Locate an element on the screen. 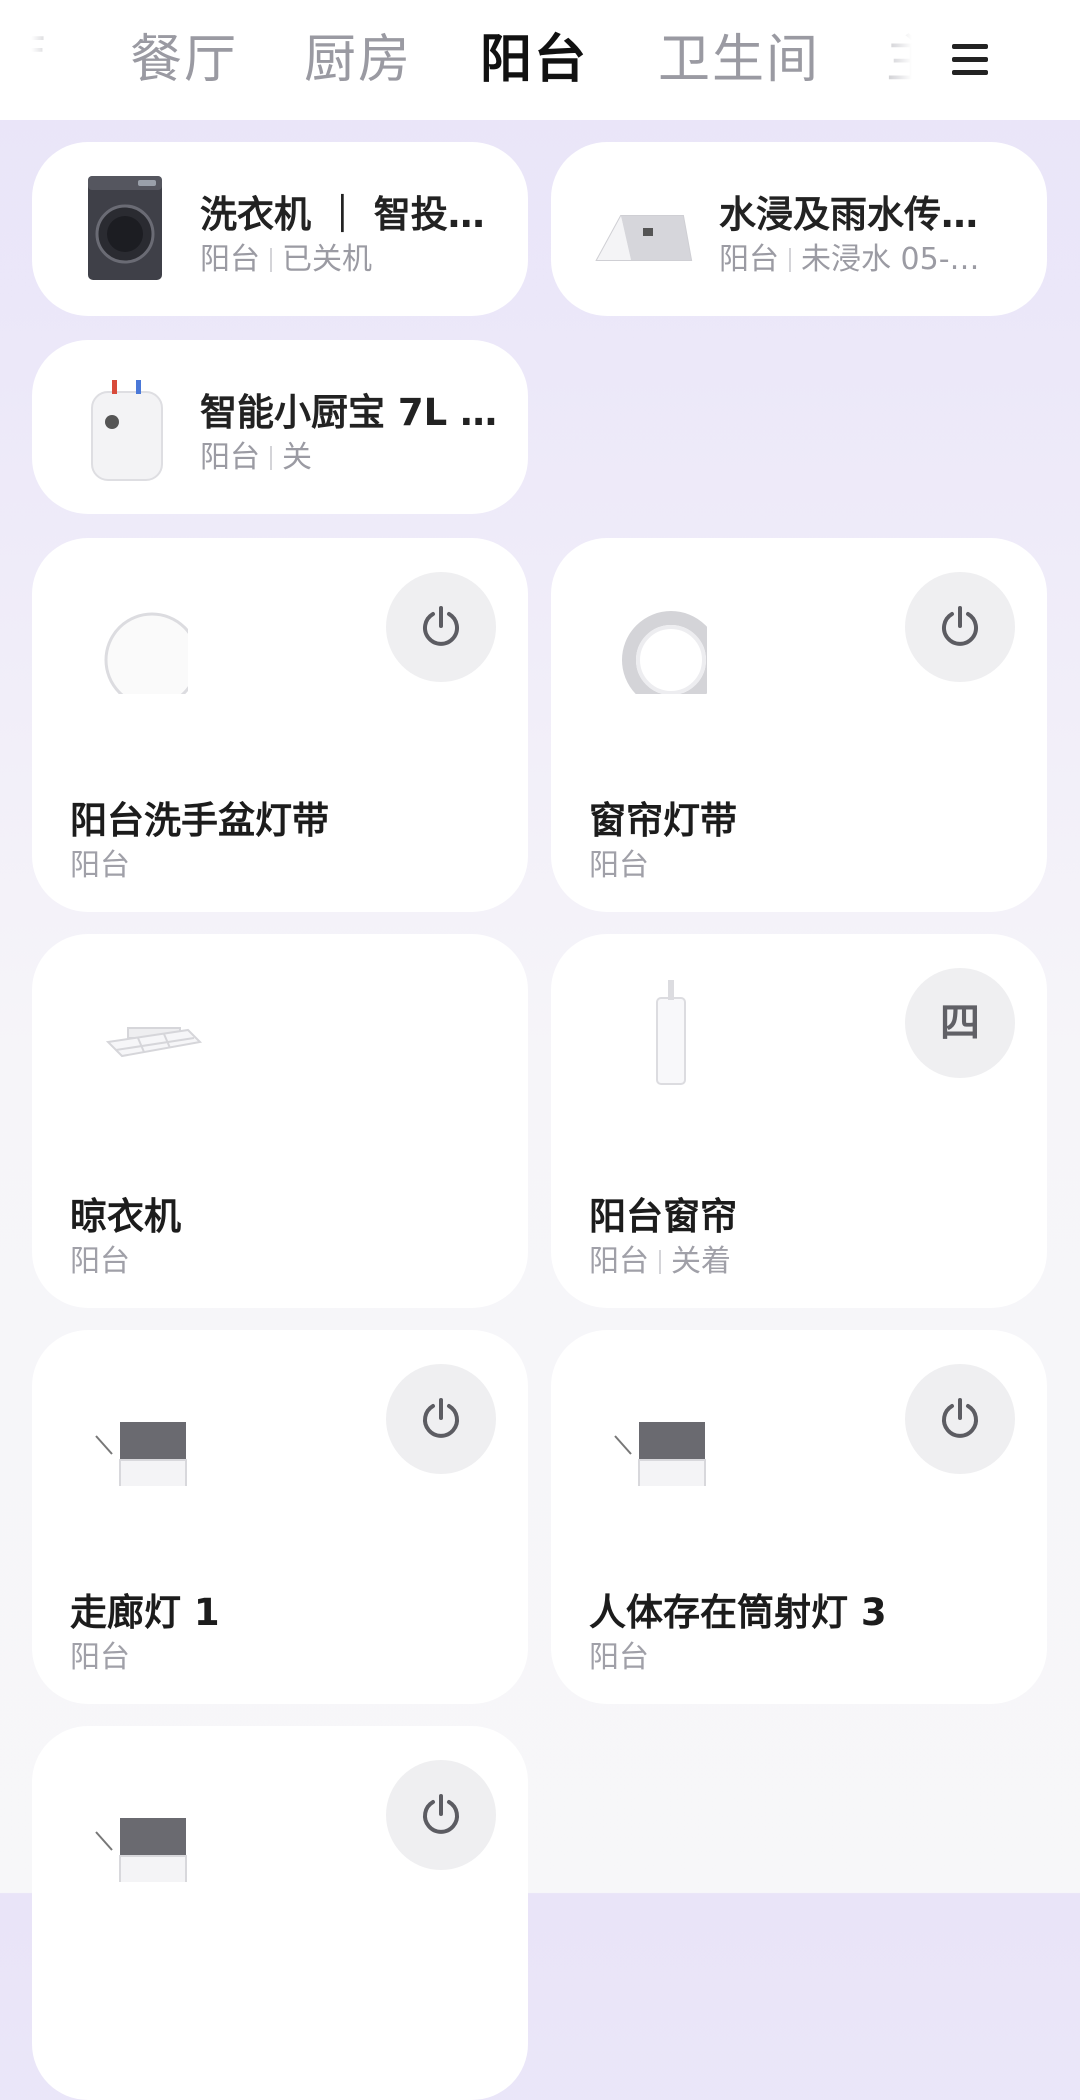 Image resolution: width=1080 pixels, height=2100 pixels. device-name: 阳台窗帘 is located at coordinates (663, 1216).